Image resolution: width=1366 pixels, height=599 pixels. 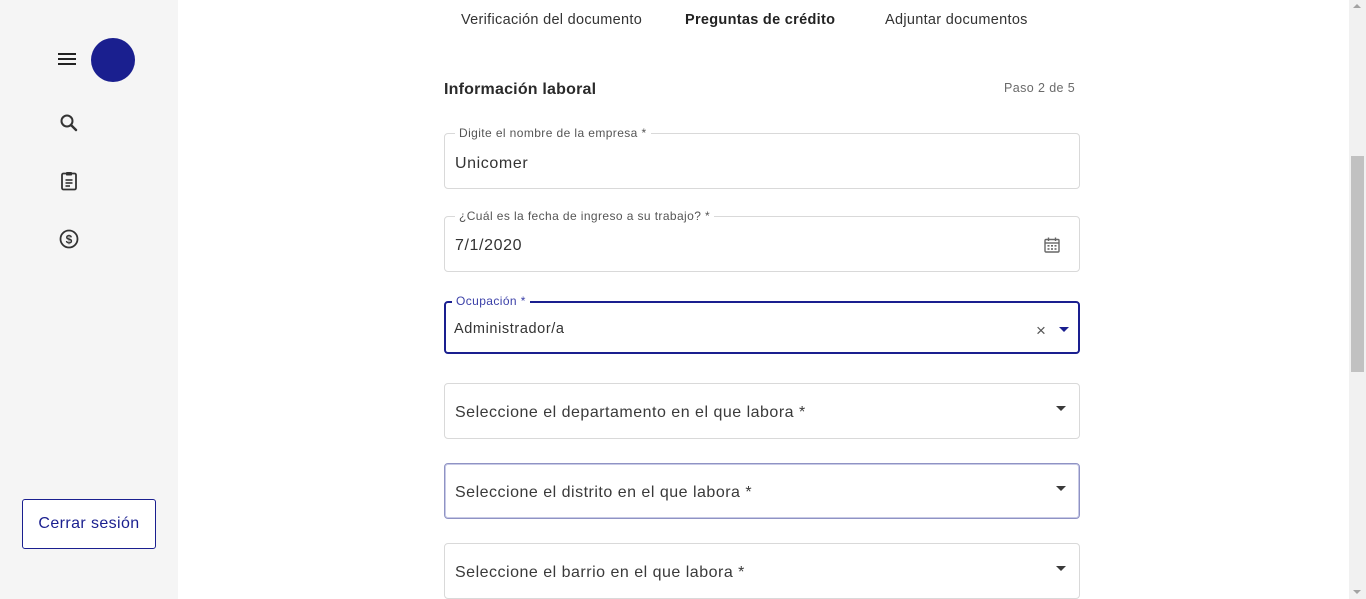 I want to click on logout-button: Cerrar sesión, so click(x=89, y=524).